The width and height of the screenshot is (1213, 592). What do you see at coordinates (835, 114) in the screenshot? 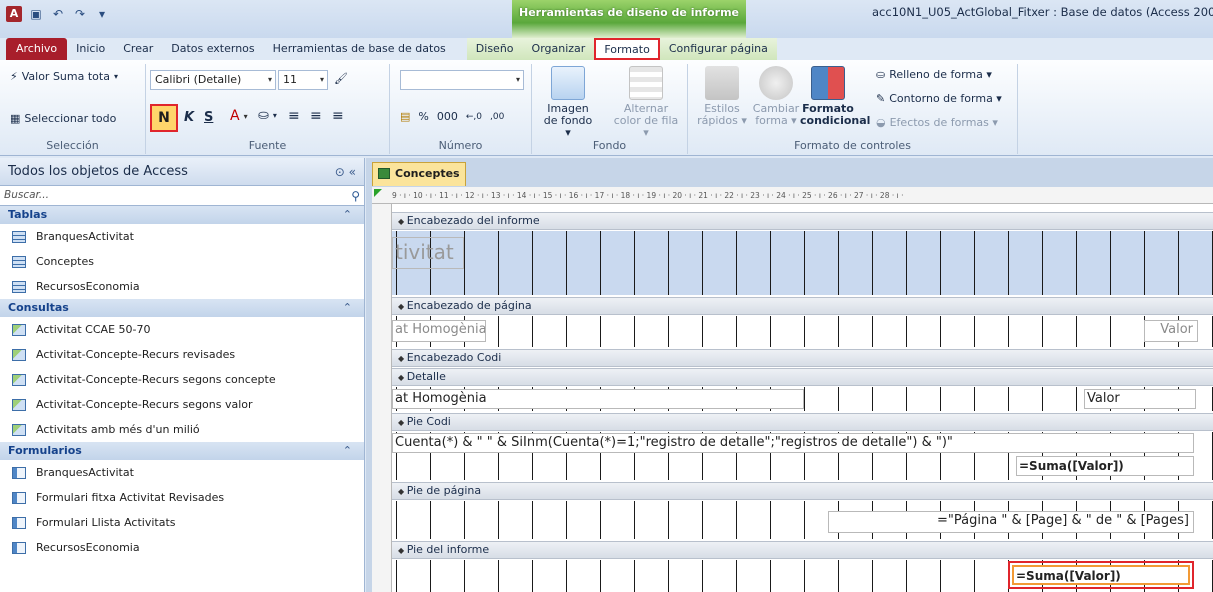
I see `conditional-format-label: Formato condicional` at bounding box center [835, 114].